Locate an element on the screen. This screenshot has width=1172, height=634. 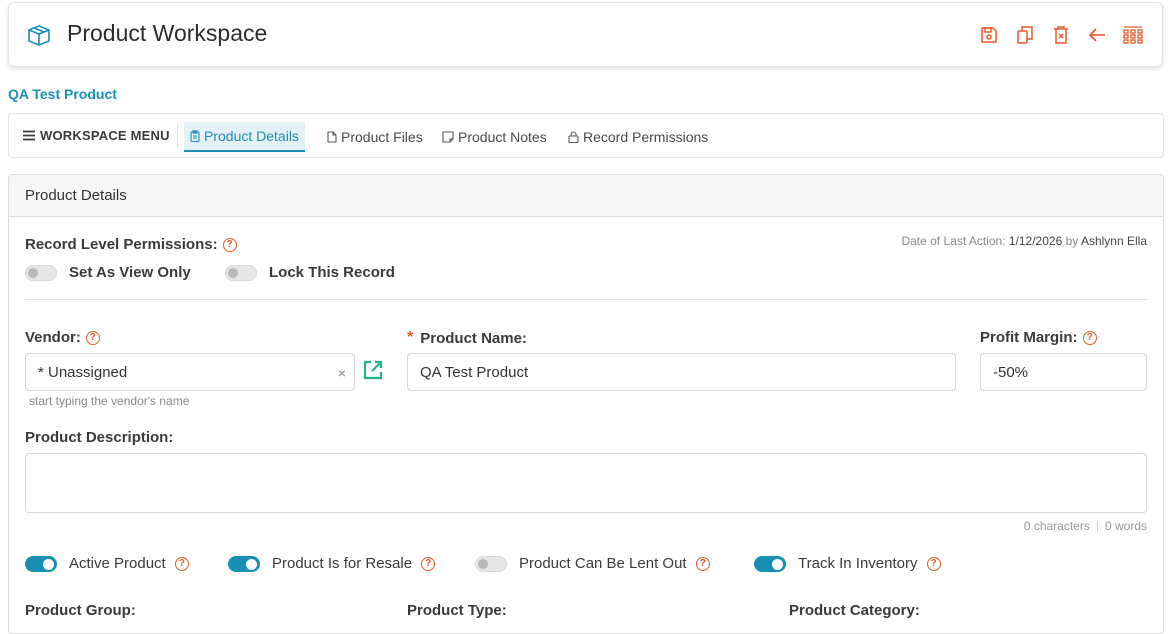
tab-label: Product Details is located at coordinates (251, 136).